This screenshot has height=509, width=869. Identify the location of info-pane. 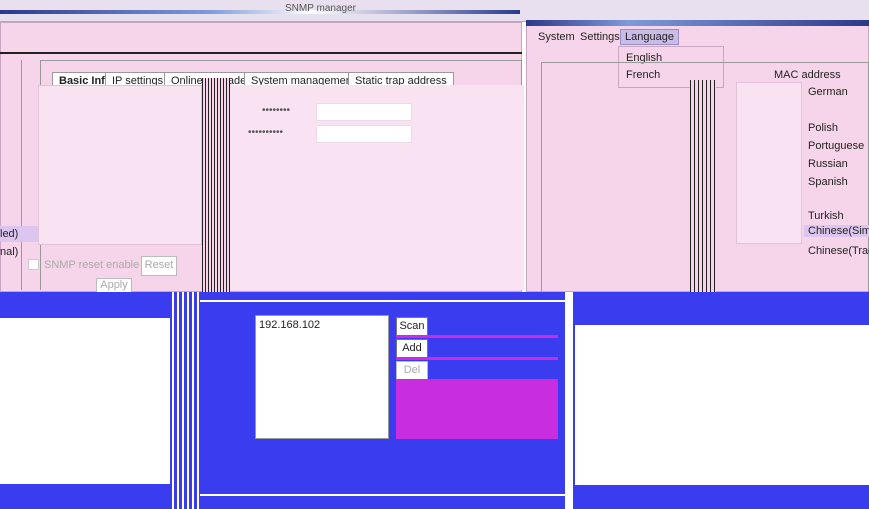
(120, 165).